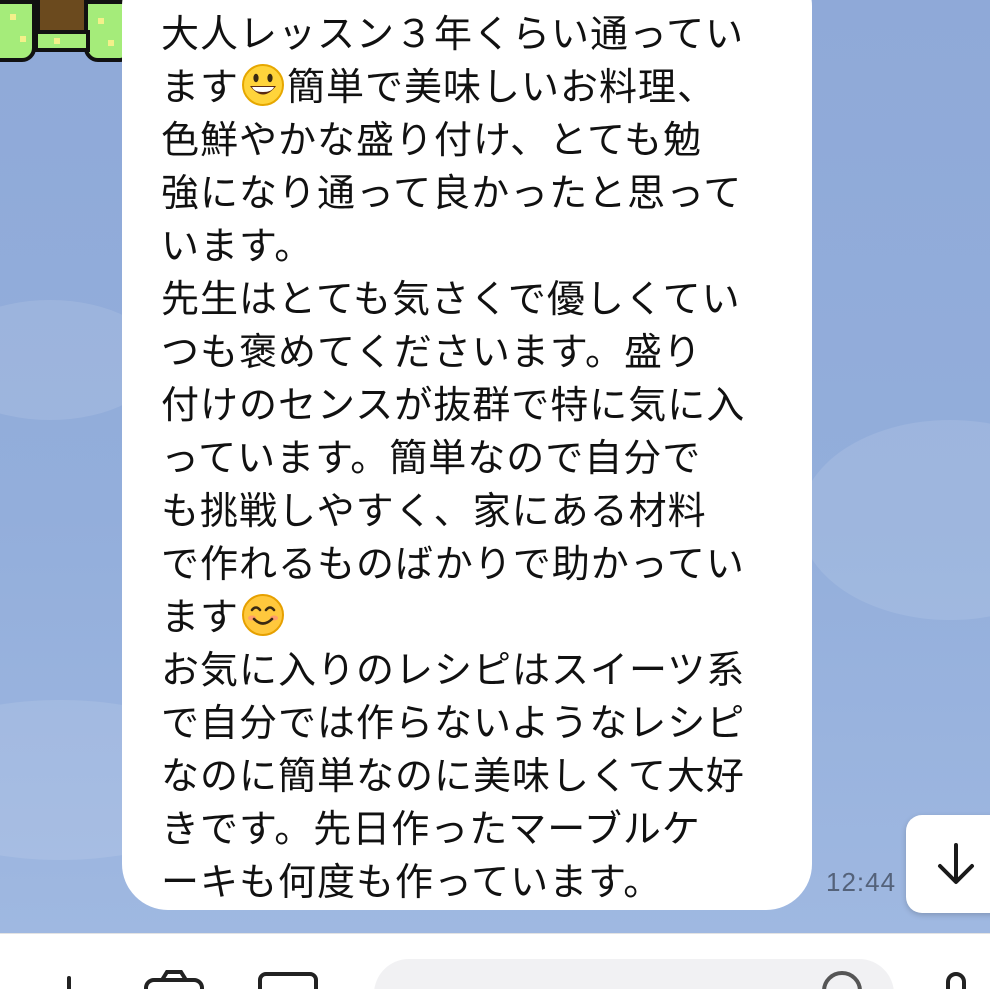 The image size is (990, 989). I want to click on message-line: ーキも何度も作っています。, so click(412, 882).